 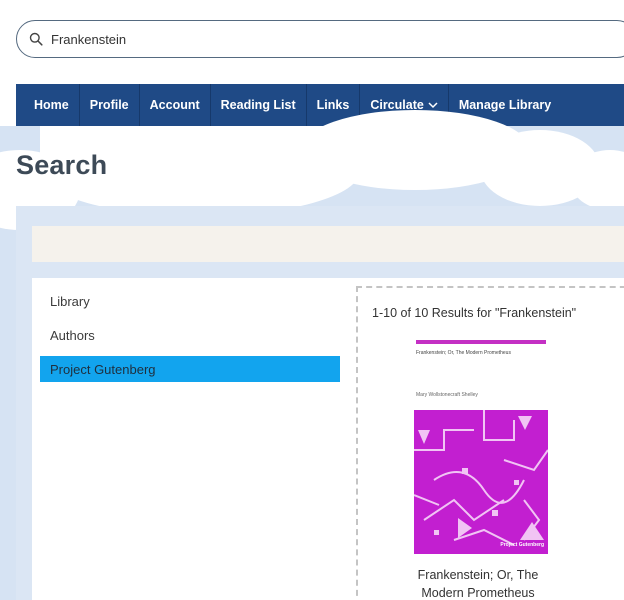 I want to click on cover-artwork, so click(x=481, y=482).